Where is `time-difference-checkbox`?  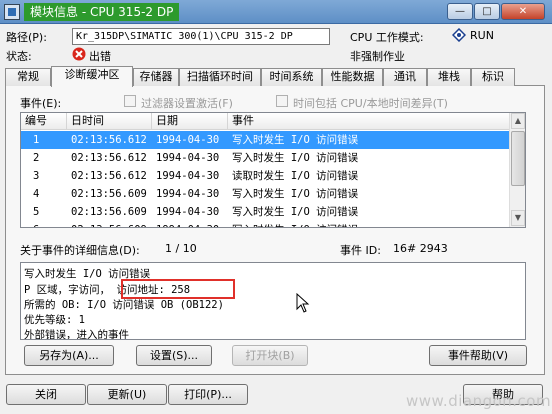
time-difference-checkbox is located at coordinates (282, 101).